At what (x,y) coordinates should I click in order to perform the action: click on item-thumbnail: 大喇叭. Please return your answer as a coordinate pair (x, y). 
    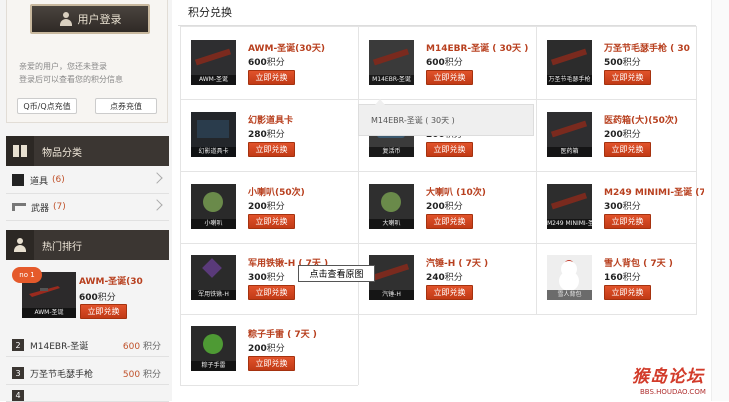
    Looking at the image, I should click on (391, 206).